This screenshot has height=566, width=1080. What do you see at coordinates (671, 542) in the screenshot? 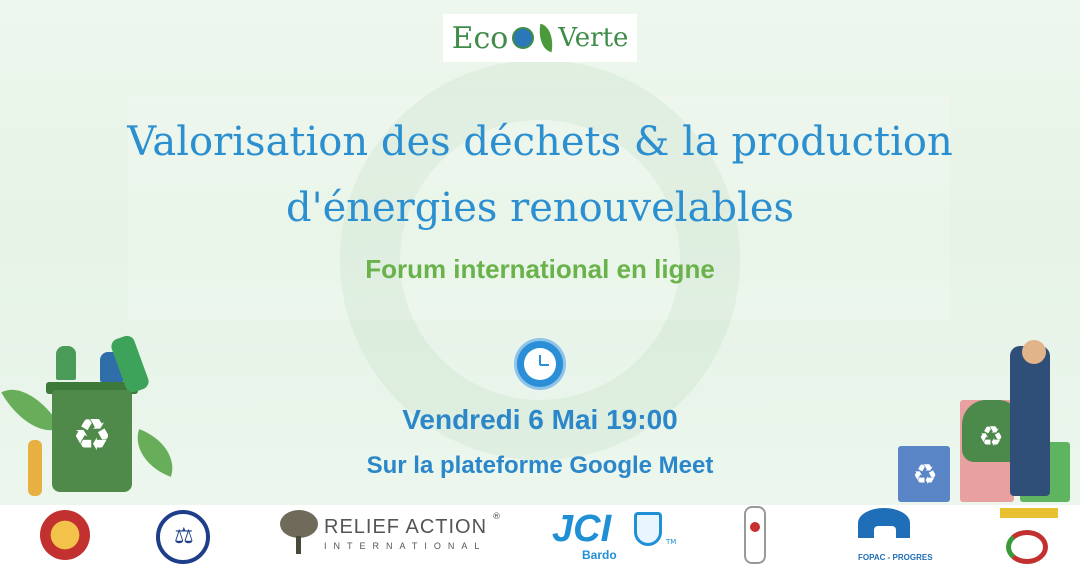
I see `jci-trademark: TM` at bounding box center [671, 542].